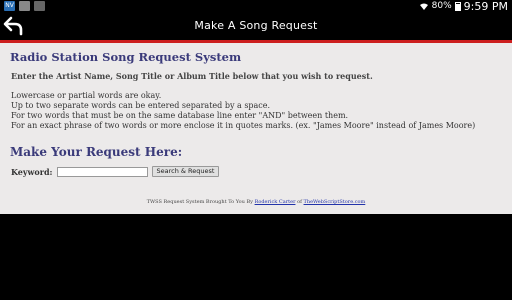 The height and width of the screenshot is (300, 512). I want to click on video-icon, so click(39, 6).